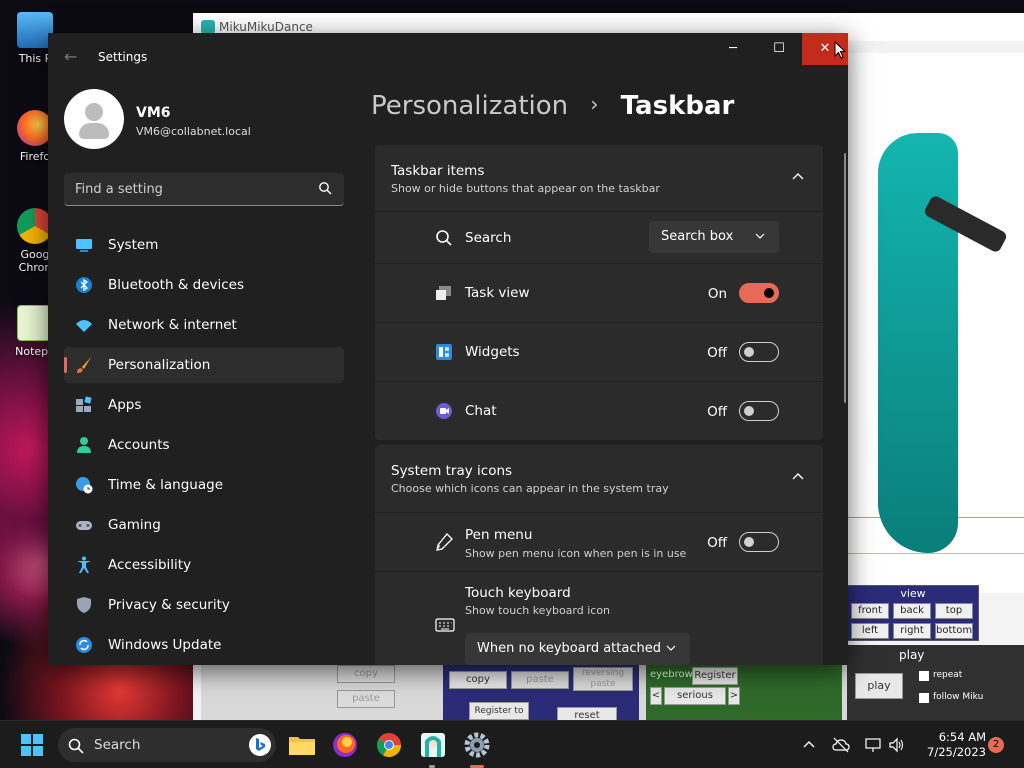  I want to click on play-panel: play play repeat follow Miku, so click(935, 682).